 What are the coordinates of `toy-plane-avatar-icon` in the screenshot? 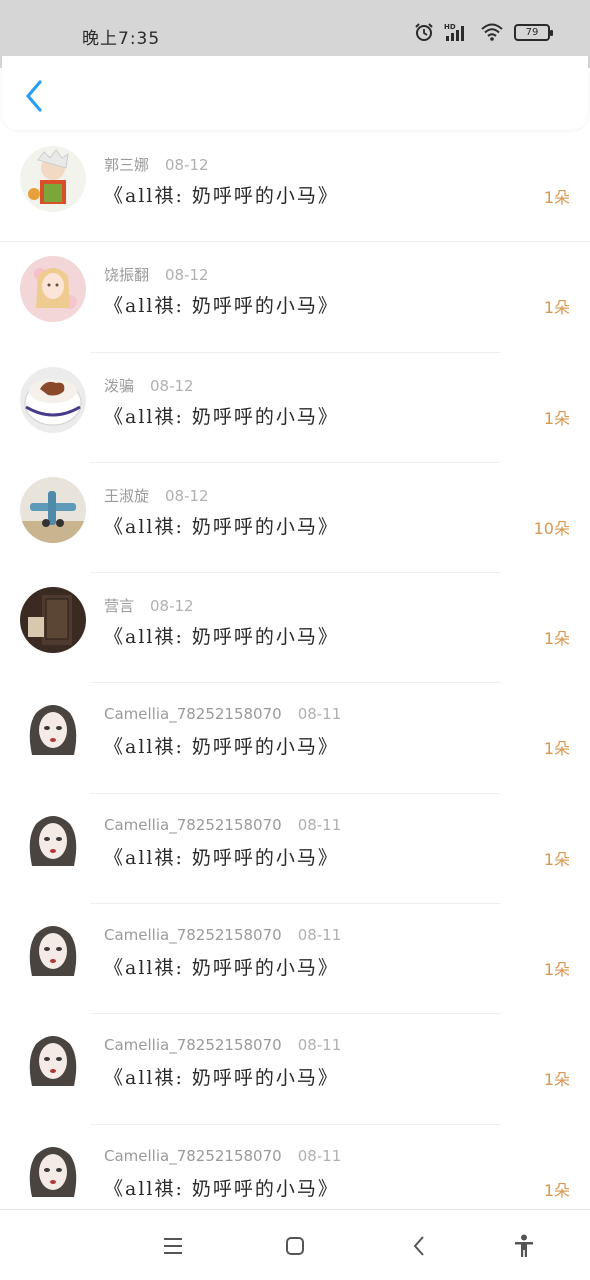 It's located at (53, 509).